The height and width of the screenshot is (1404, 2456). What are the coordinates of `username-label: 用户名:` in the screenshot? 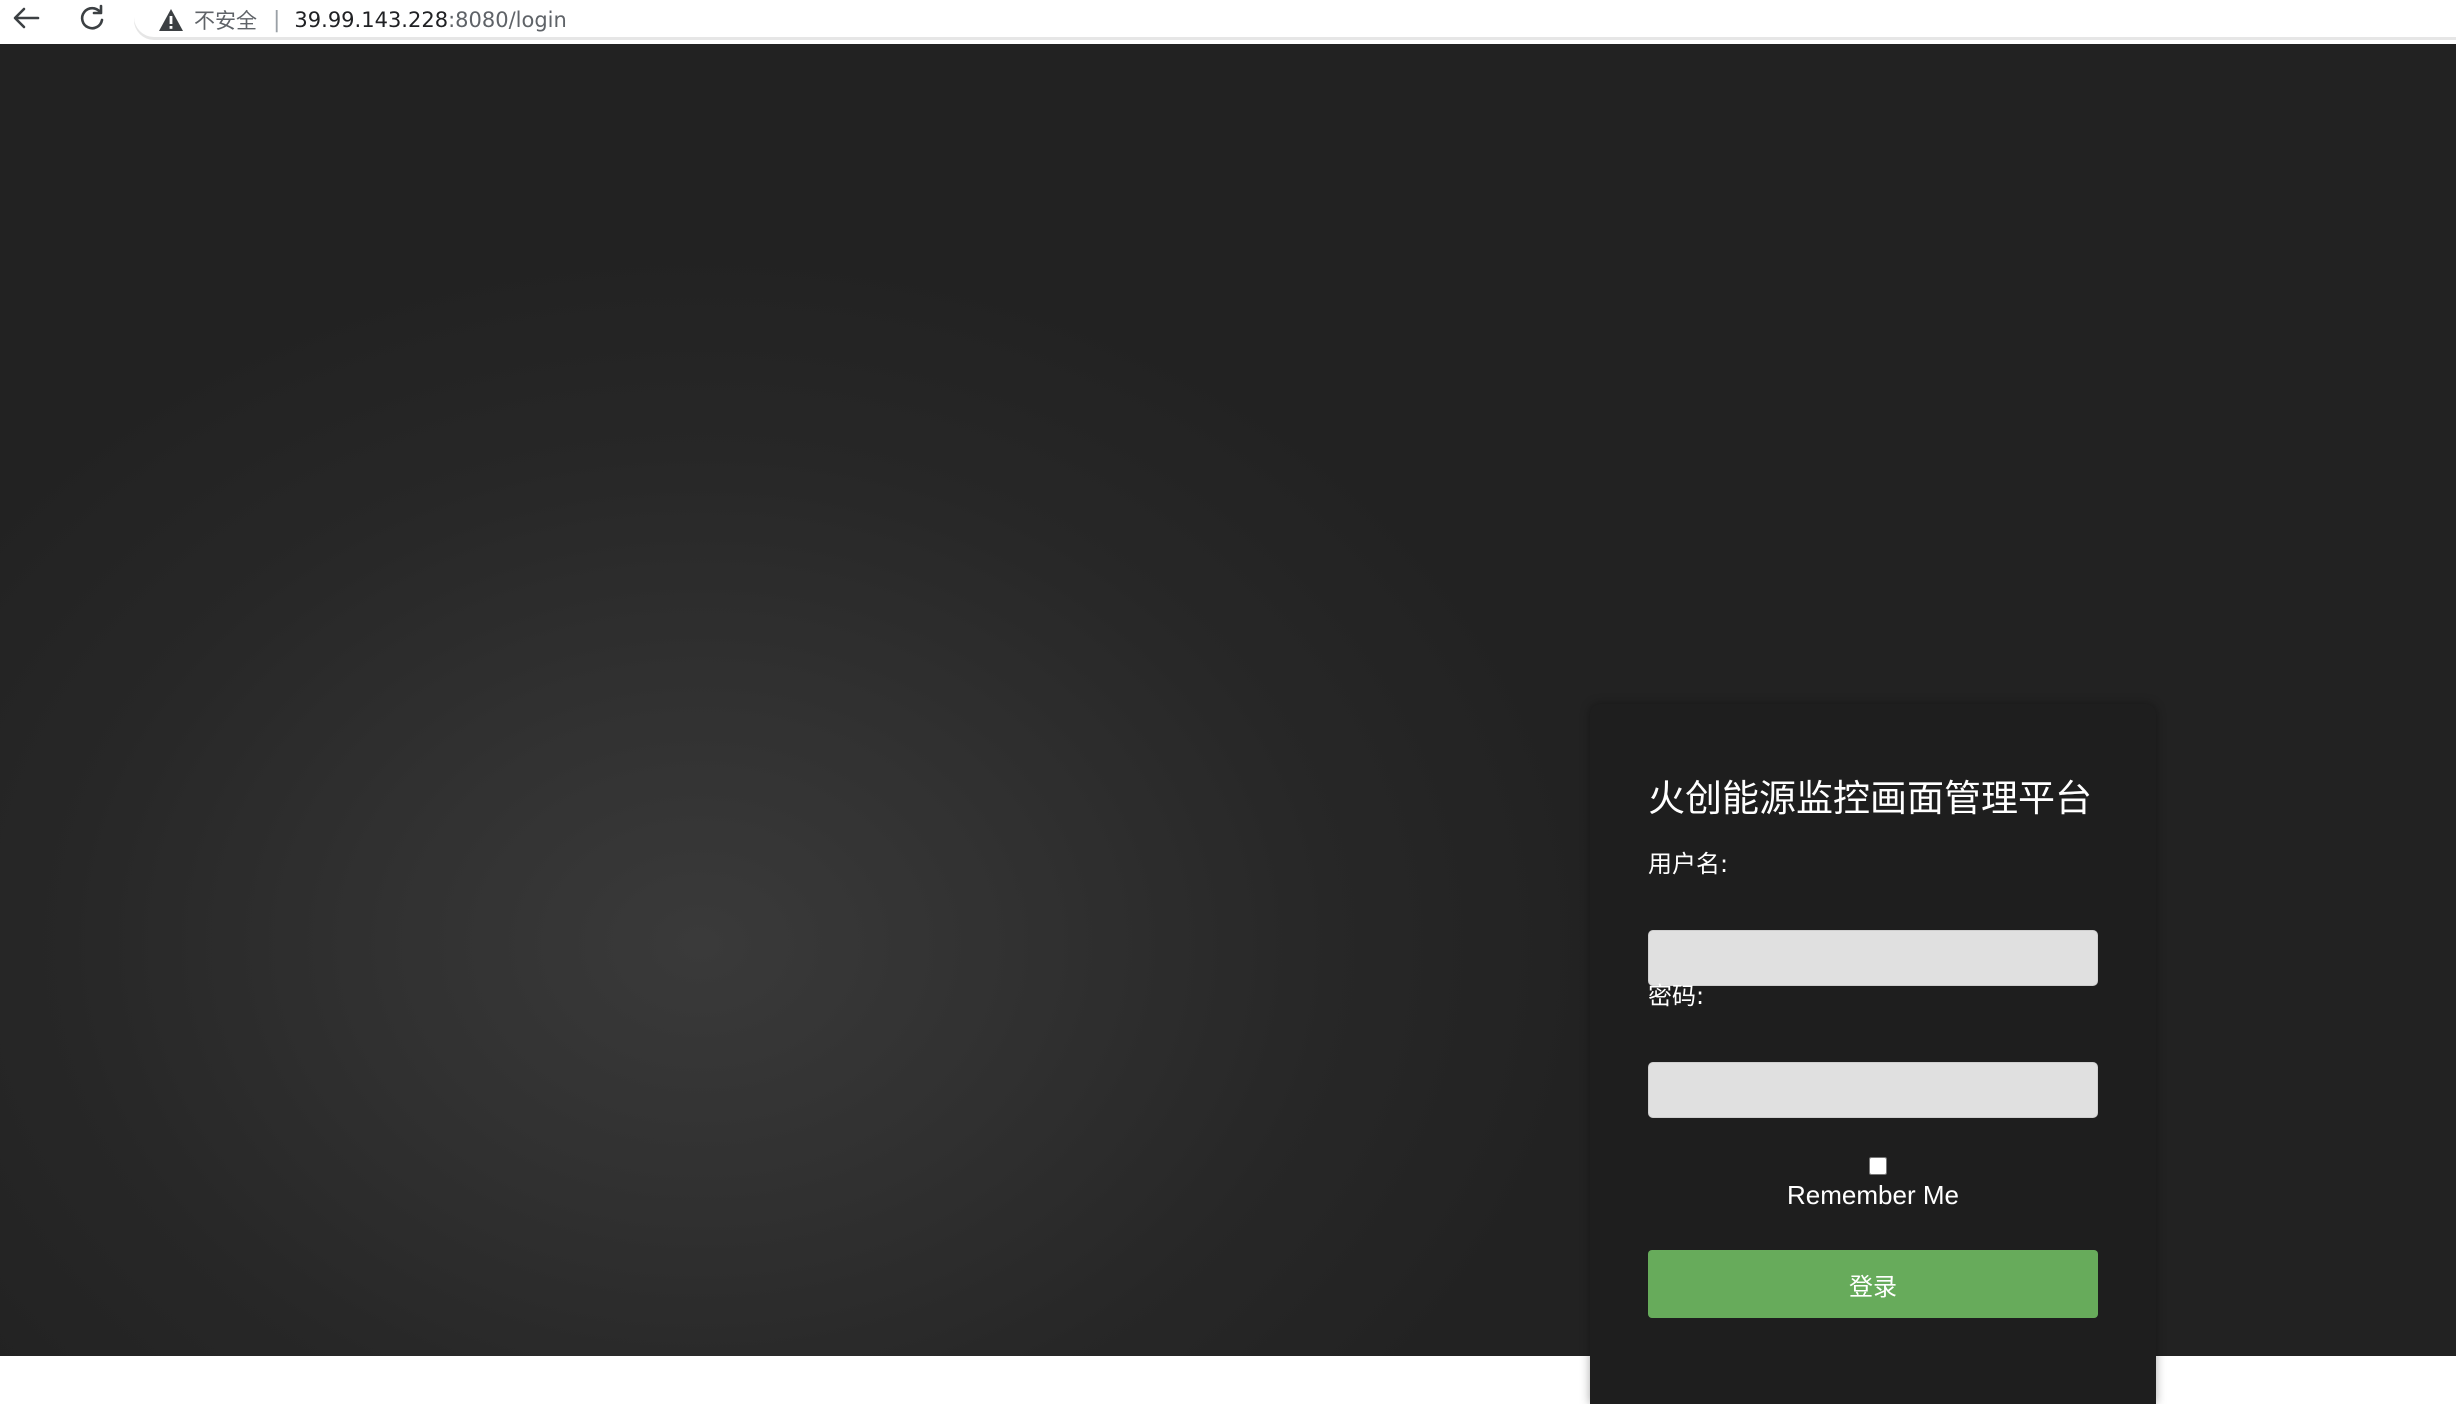 It's located at (1688, 864).